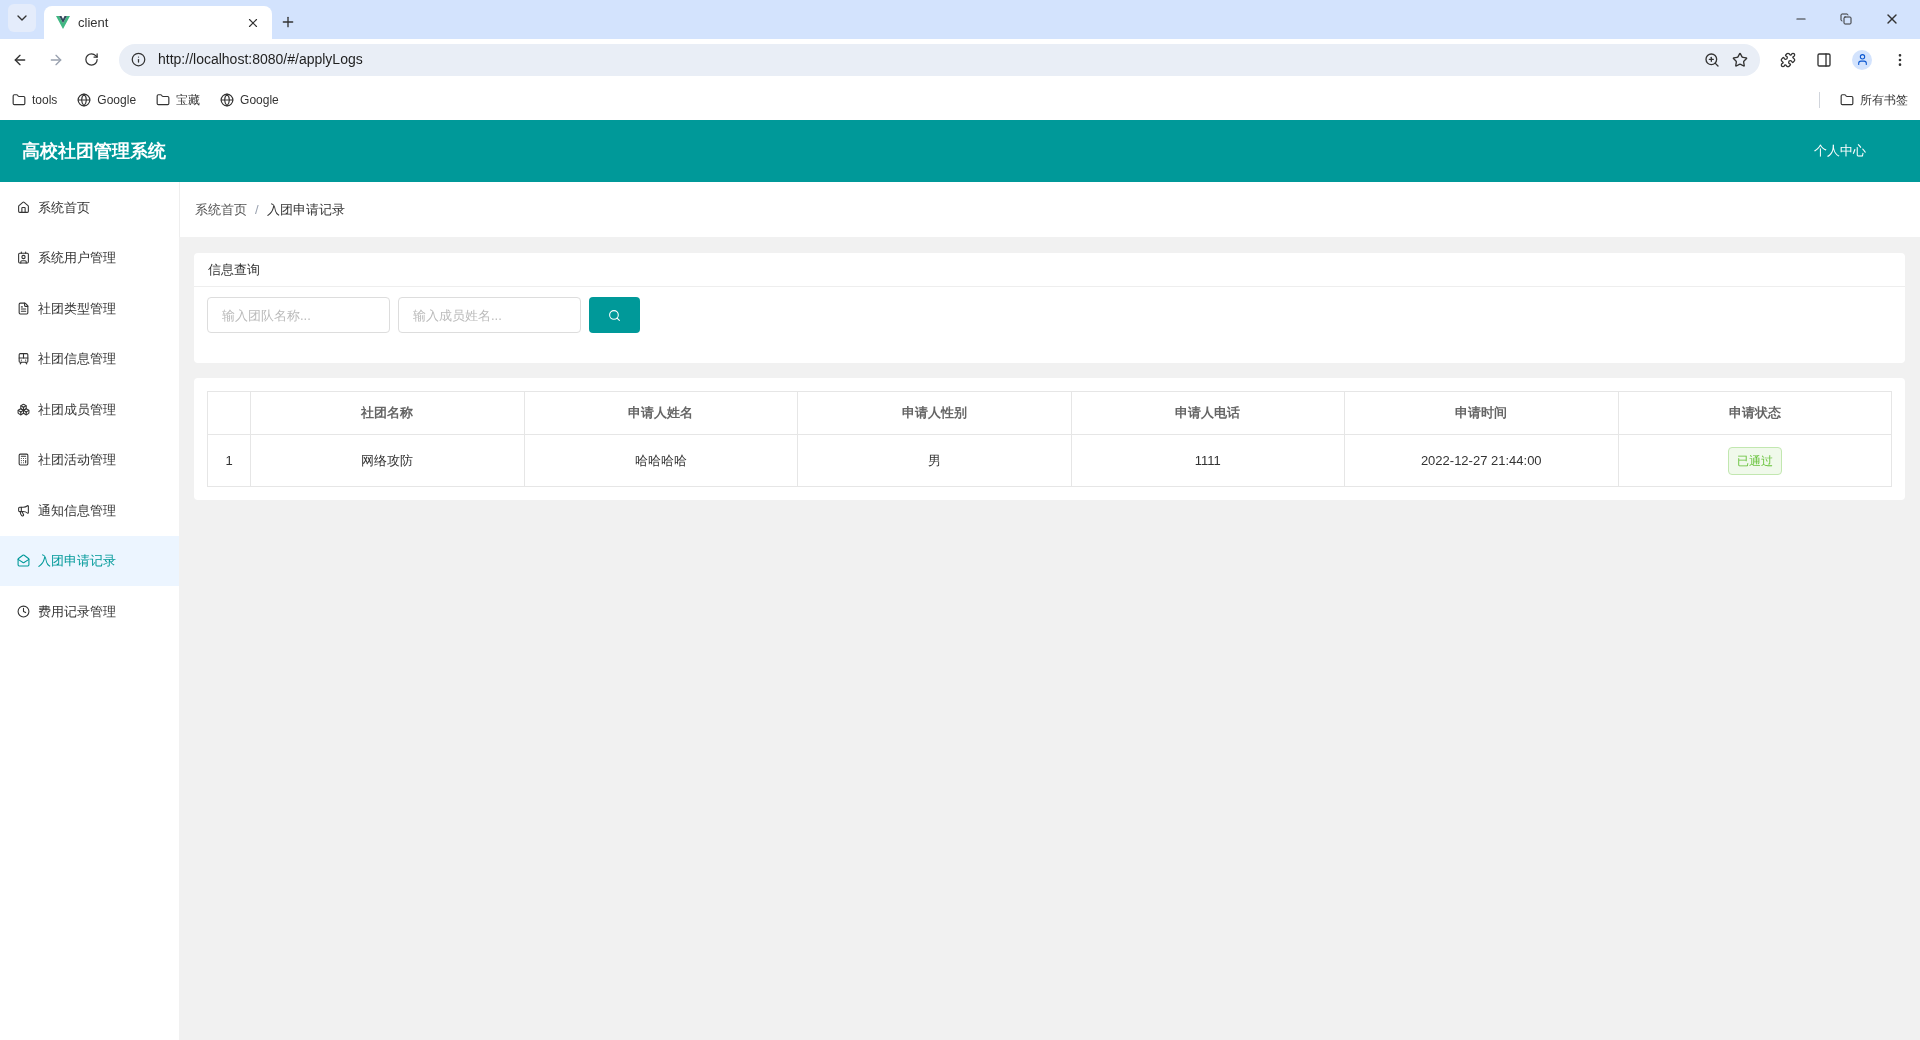 The height and width of the screenshot is (1040, 1920). I want to click on url-text: http://localhost:8080/#/applyLogs, so click(260, 59).